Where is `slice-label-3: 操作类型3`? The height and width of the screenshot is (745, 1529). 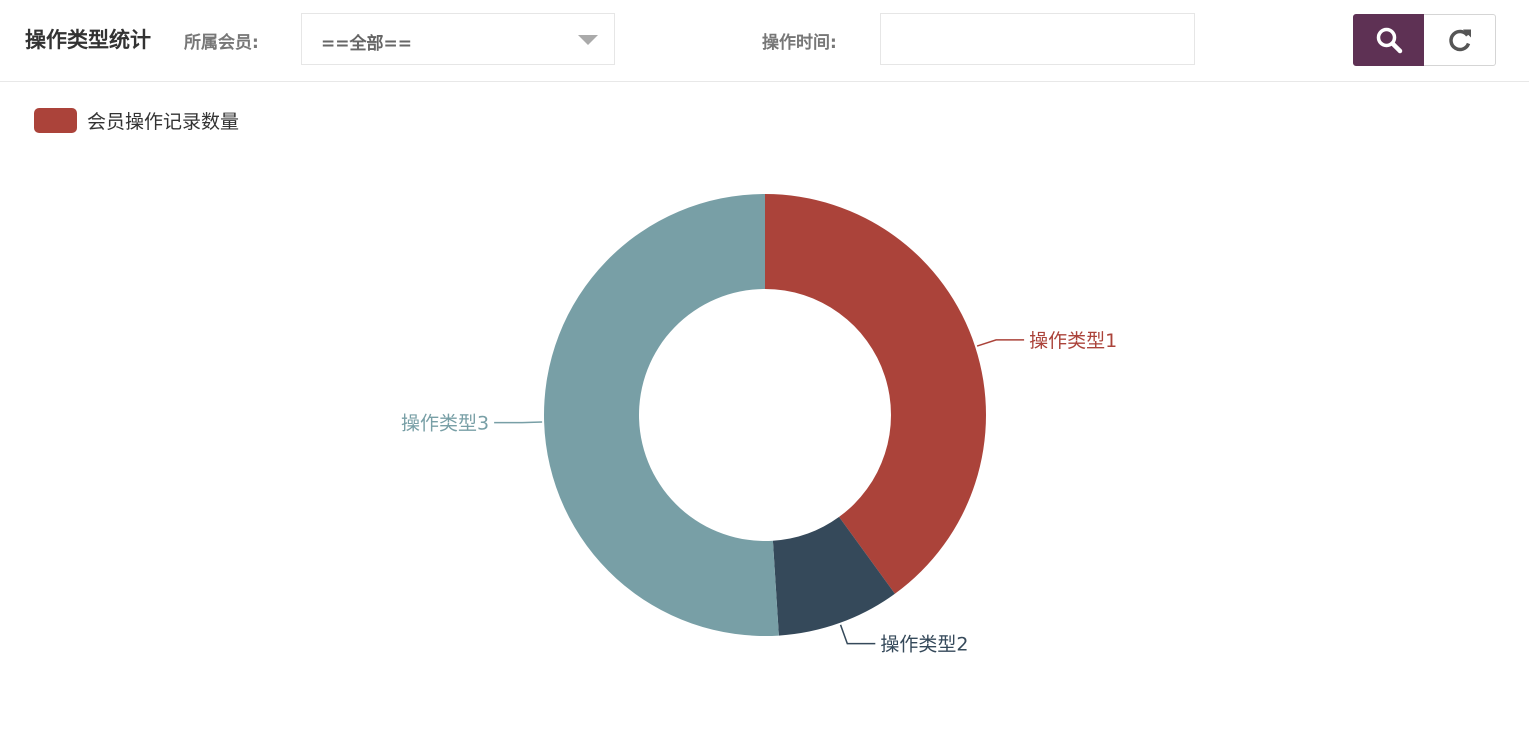 slice-label-3: 操作类型3 is located at coordinates (445, 424).